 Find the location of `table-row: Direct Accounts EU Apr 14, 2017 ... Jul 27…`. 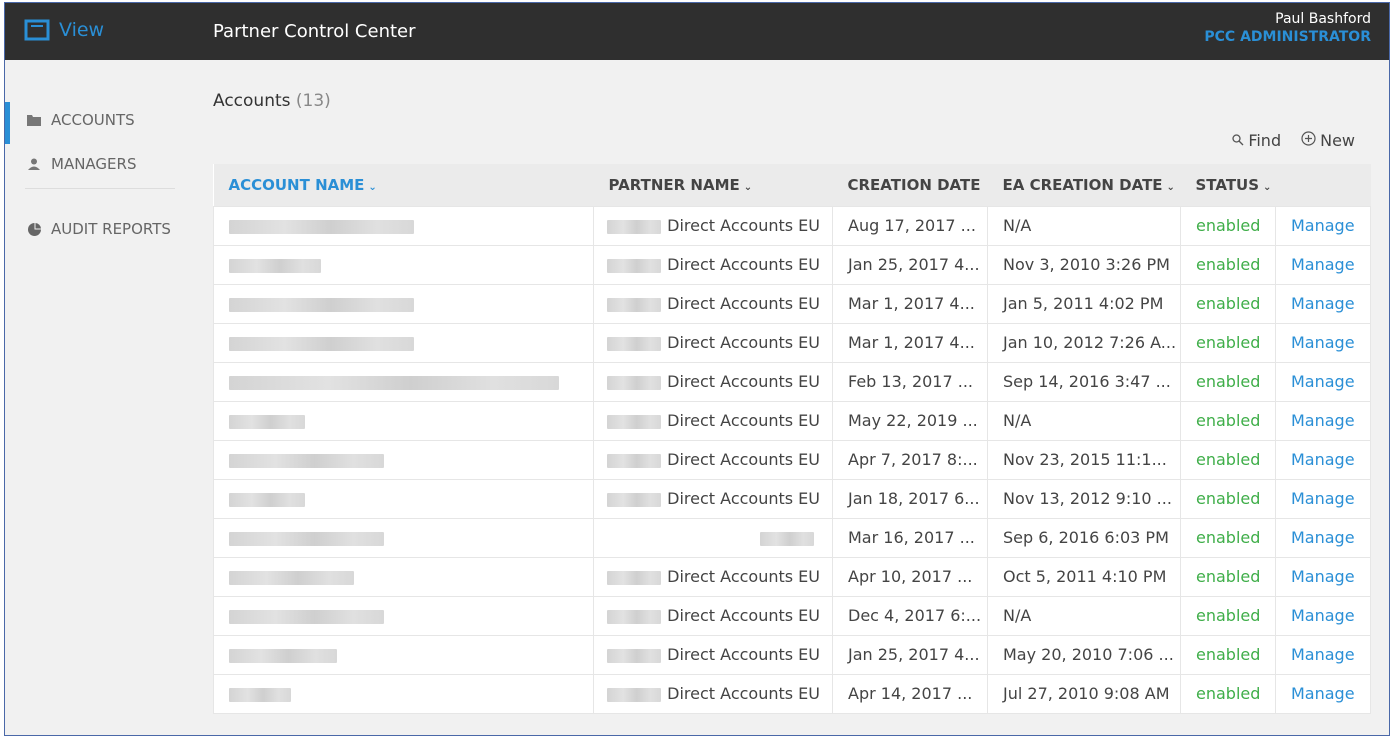

table-row: Direct Accounts EU Apr 14, 2017 ... Jul 27… is located at coordinates (792, 693).